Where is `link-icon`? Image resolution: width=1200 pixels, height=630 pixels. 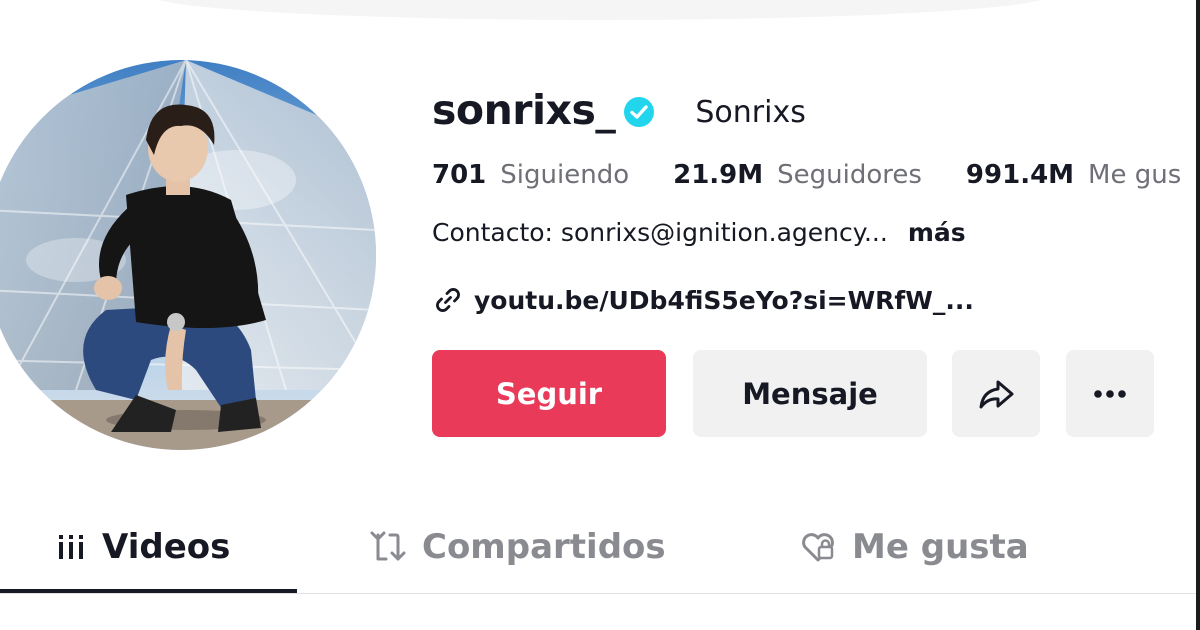 link-icon is located at coordinates (448, 300).